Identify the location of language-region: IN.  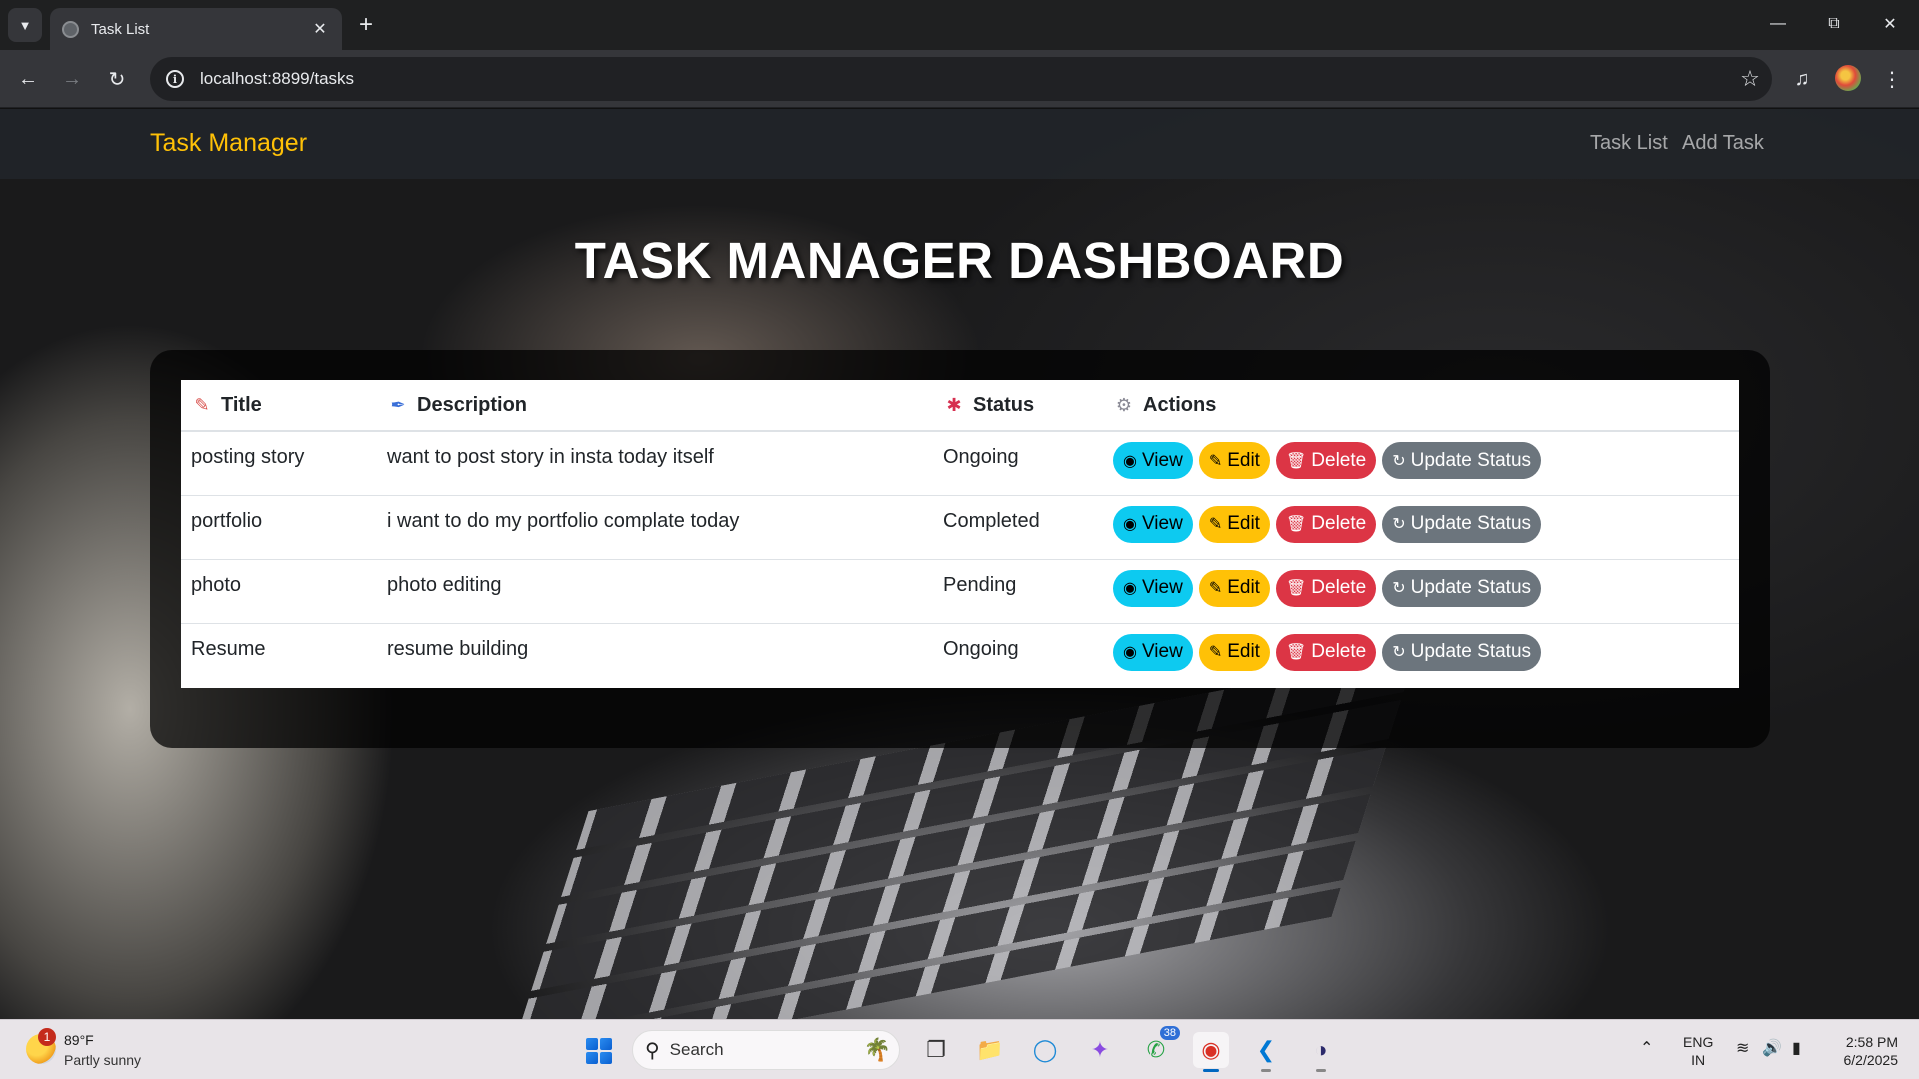
(1698, 1060).